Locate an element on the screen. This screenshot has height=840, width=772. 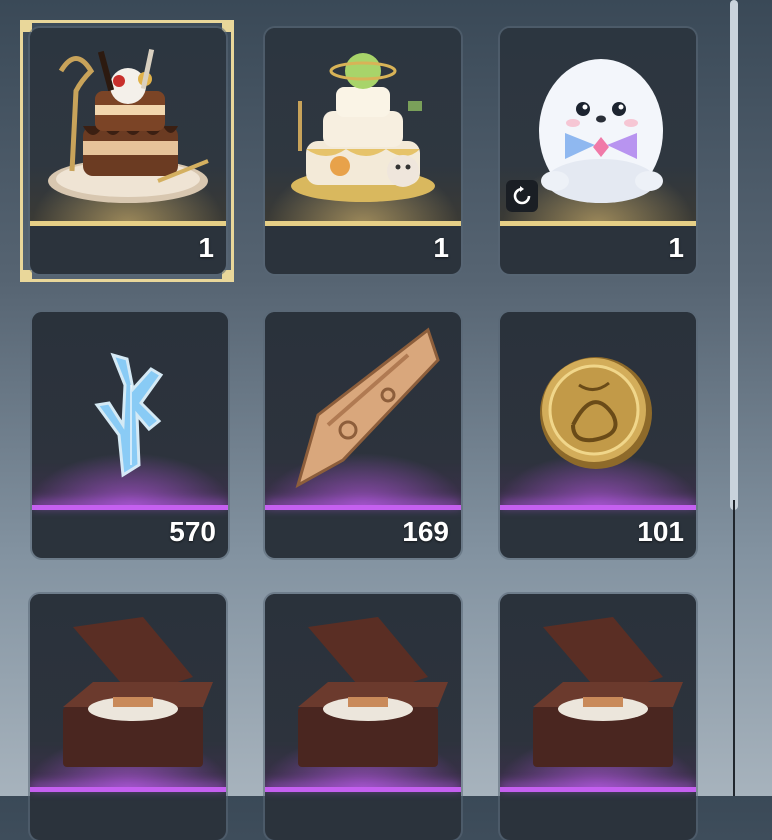
item-slot-planet-cake: 1 is located at coordinates (363, 151).